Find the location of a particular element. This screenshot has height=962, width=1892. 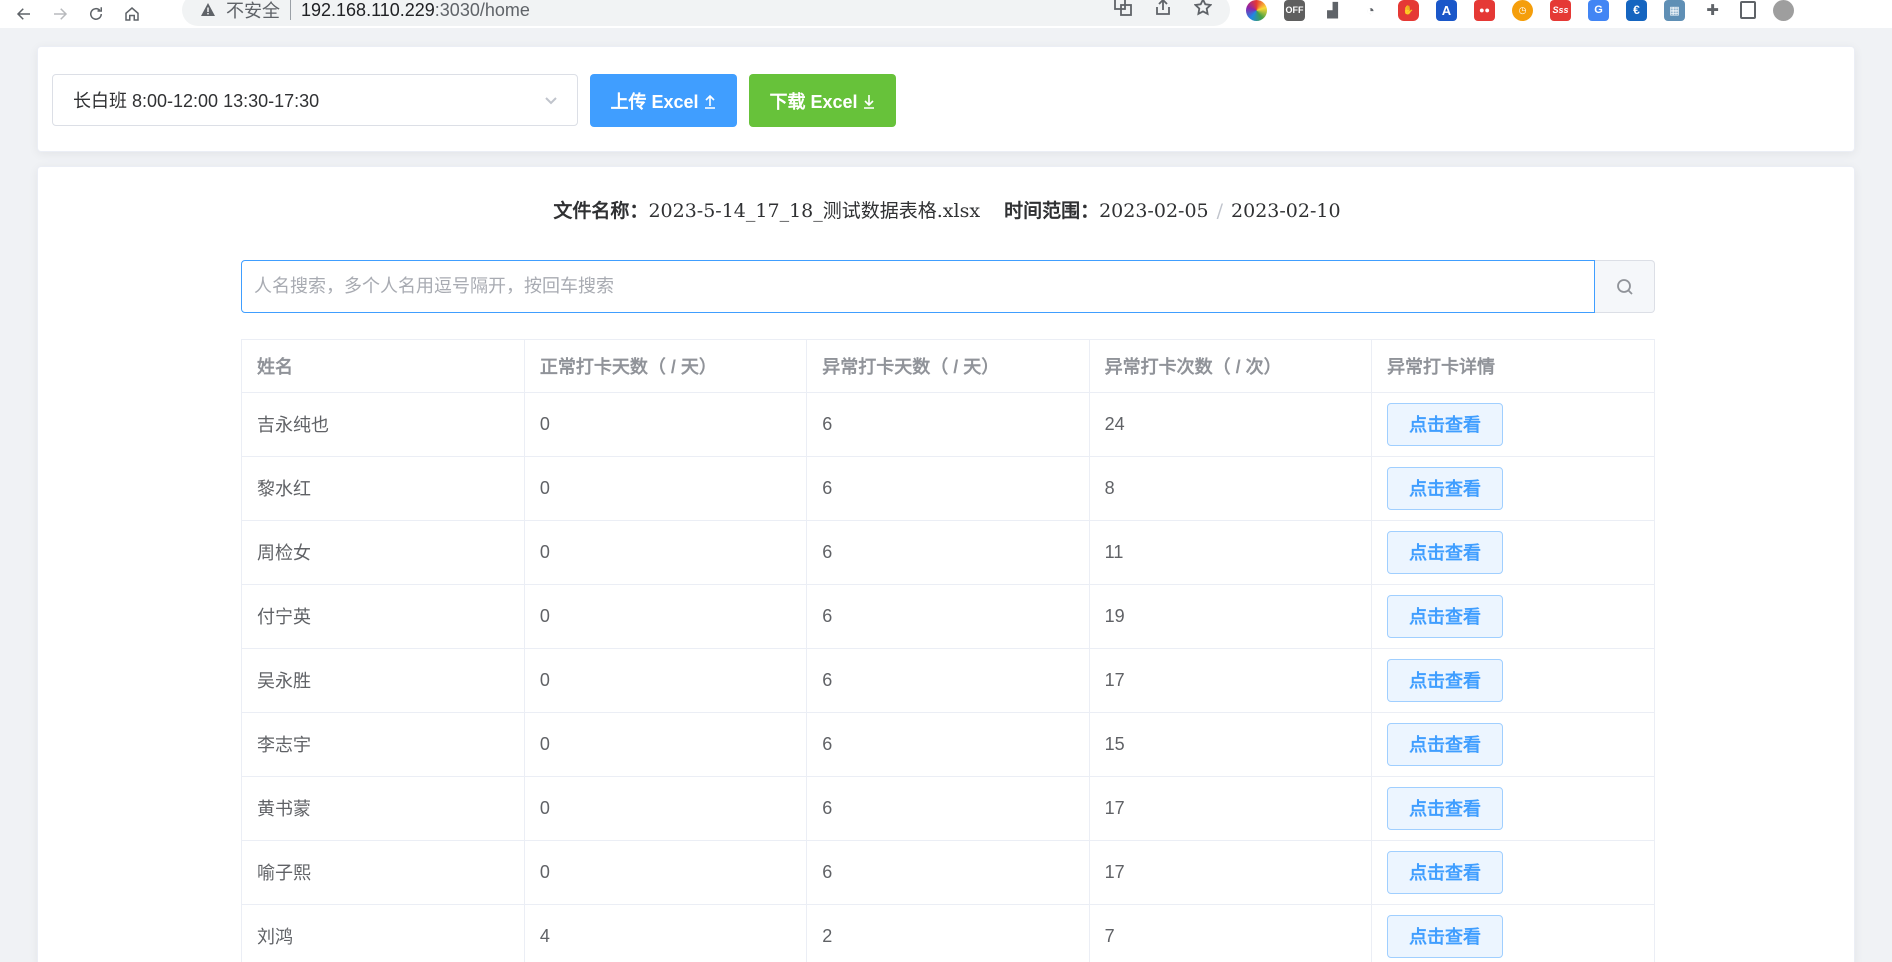

url-text: 192.168.110.229:3030/home is located at coordinates (415, 10).